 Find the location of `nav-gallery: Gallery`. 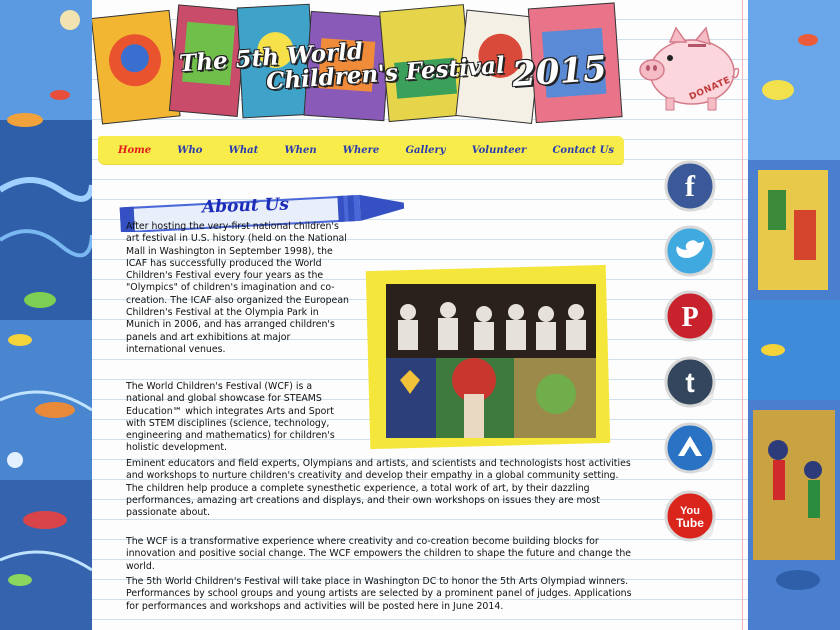

nav-gallery: Gallery is located at coordinates (426, 150).